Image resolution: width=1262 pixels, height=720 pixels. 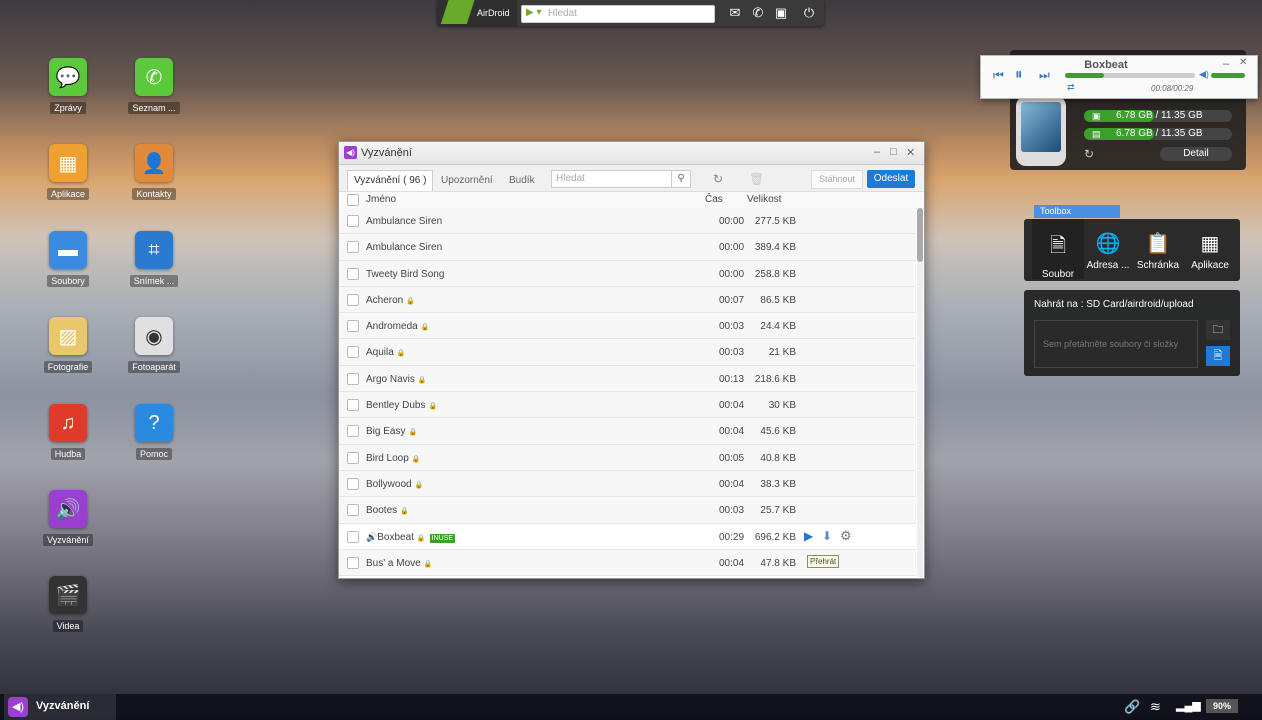 I want to click on contact-book-icon: 👤, so click(x=154, y=163).